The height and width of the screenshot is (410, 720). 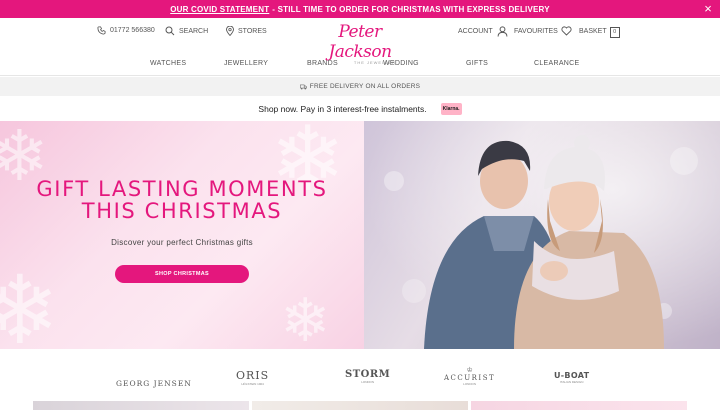 I want to click on stores-label: STORES, so click(x=252, y=31).